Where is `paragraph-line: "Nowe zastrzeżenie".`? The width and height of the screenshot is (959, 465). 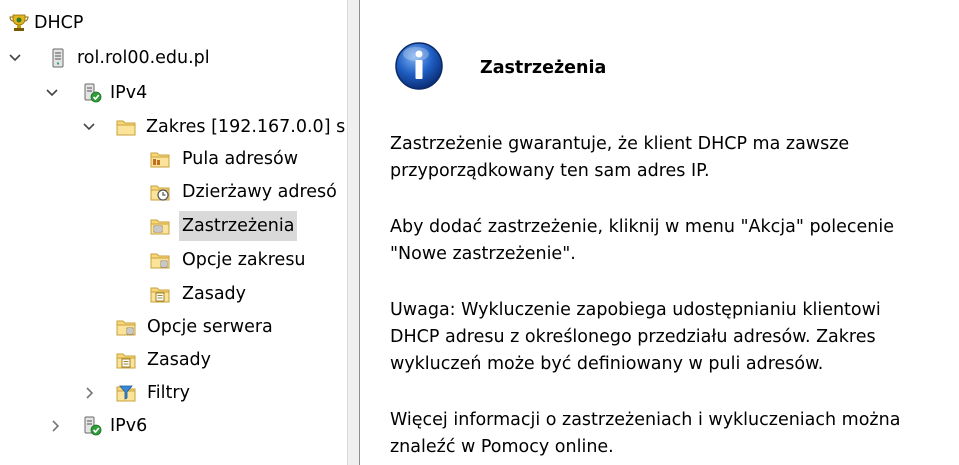
paragraph-line: "Nowe zastrzeżenie". is located at coordinates (483, 254).